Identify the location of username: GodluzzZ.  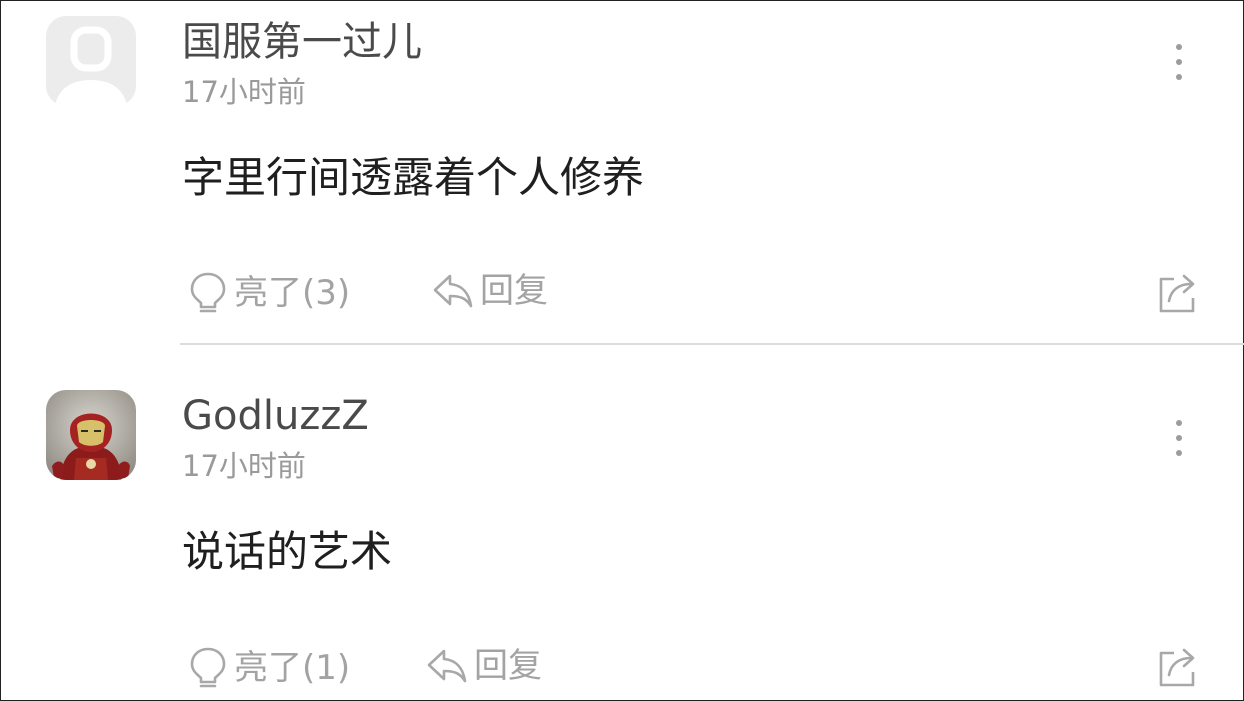
(275, 416).